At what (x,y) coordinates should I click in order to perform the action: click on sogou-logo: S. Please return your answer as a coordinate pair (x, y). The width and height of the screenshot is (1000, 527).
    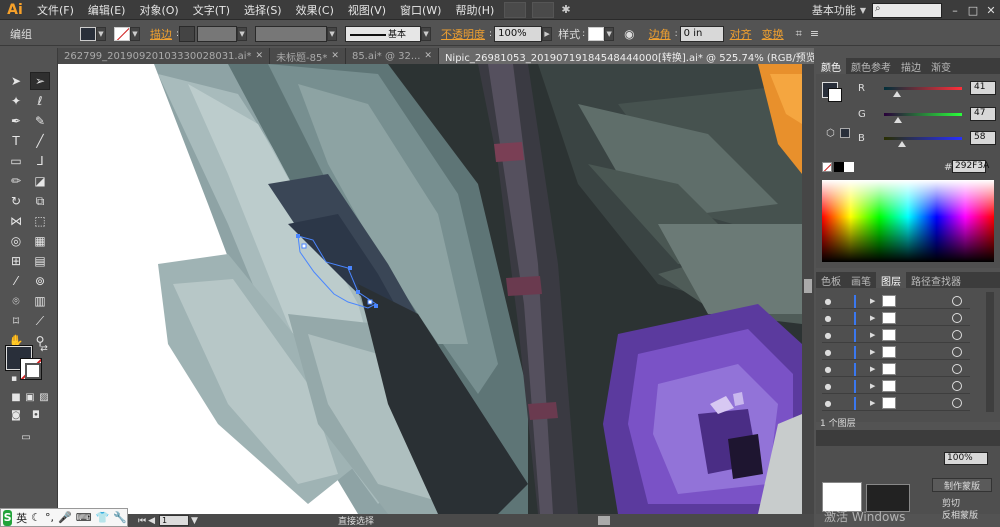
    Looking at the image, I should click on (8, 517).